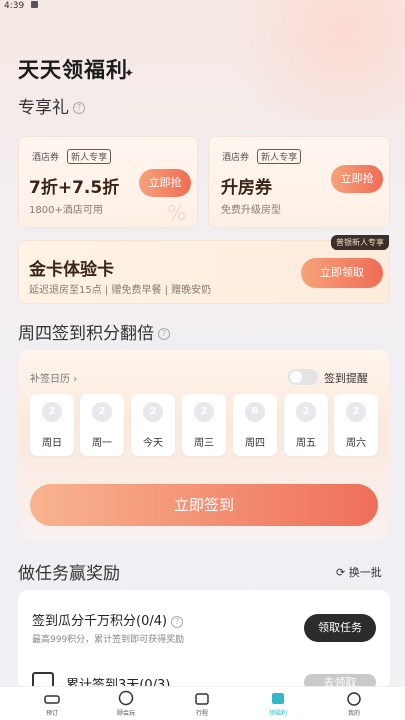 Image resolution: width=405 pixels, height=720 pixels. I want to click on checkin-section-title: 周四签到积分翻倍?, so click(94, 331).